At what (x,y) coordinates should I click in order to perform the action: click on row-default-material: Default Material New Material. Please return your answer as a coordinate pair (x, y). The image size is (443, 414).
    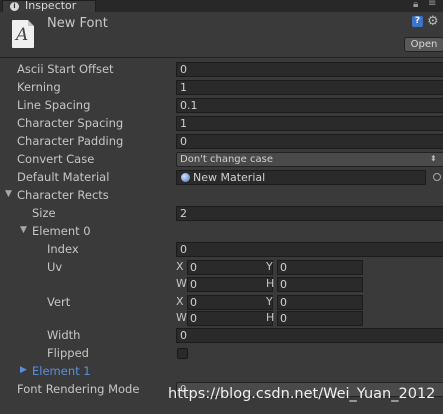
    Looking at the image, I should click on (221, 178).